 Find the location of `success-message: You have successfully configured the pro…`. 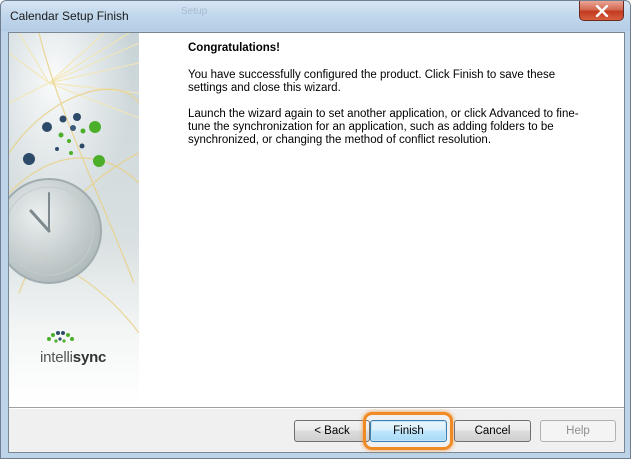

success-message: You have successfully configured the pro… is located at coordinates (372, 81).